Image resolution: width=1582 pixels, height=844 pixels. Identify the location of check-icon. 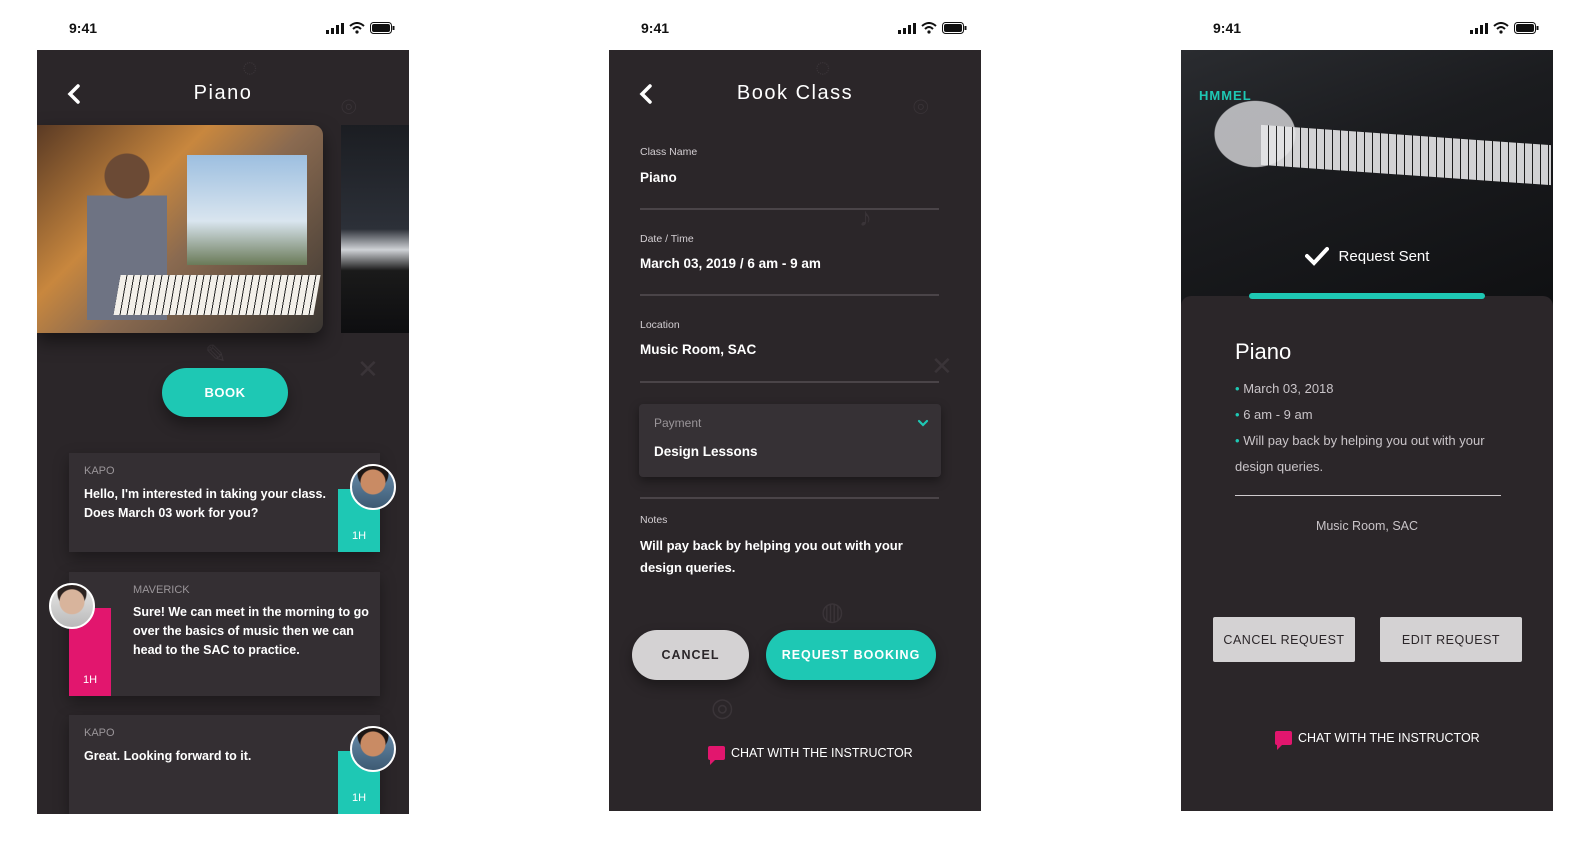
(1316, 256).